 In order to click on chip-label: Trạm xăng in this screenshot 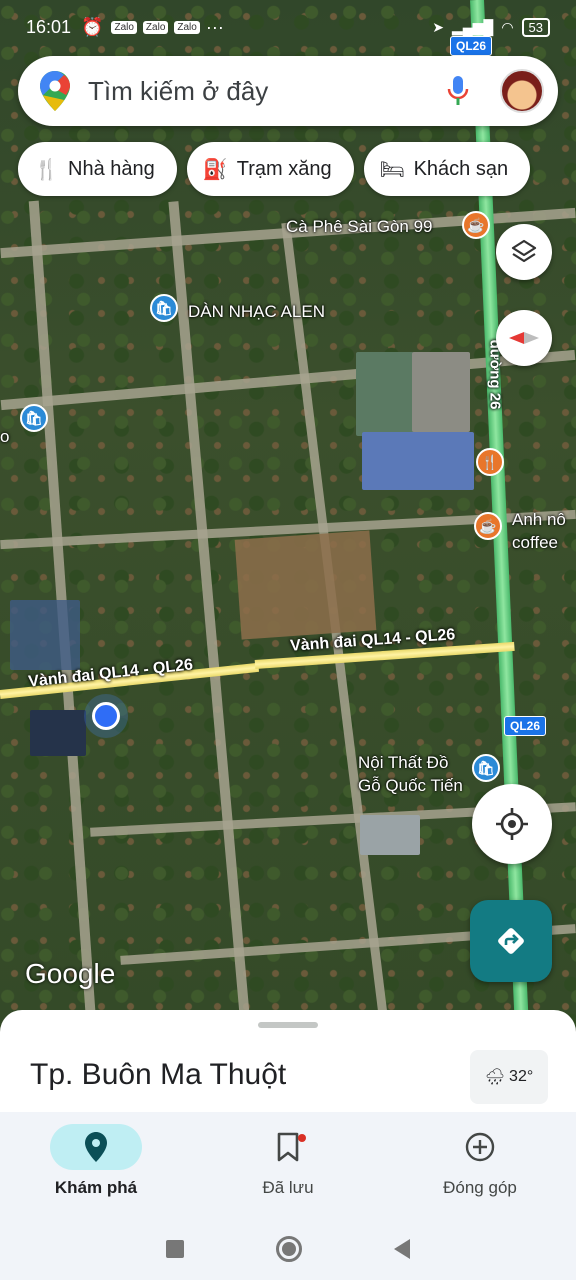, I will do `click(284, 168)`.